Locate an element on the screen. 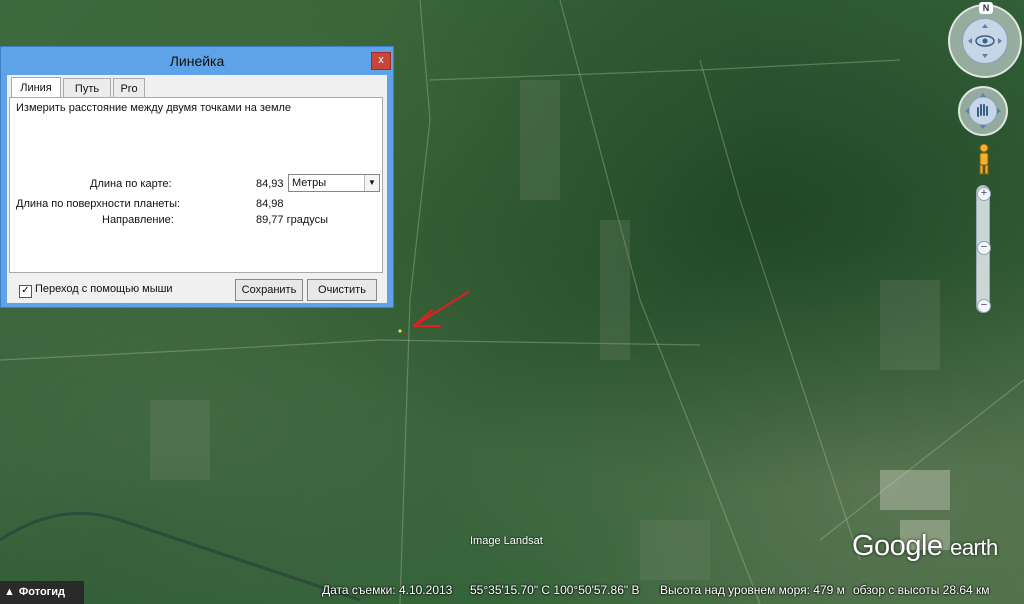 The height and width of the screenshot is (604, 1024). tab-line: Линия is located at coordinates (36, 88).